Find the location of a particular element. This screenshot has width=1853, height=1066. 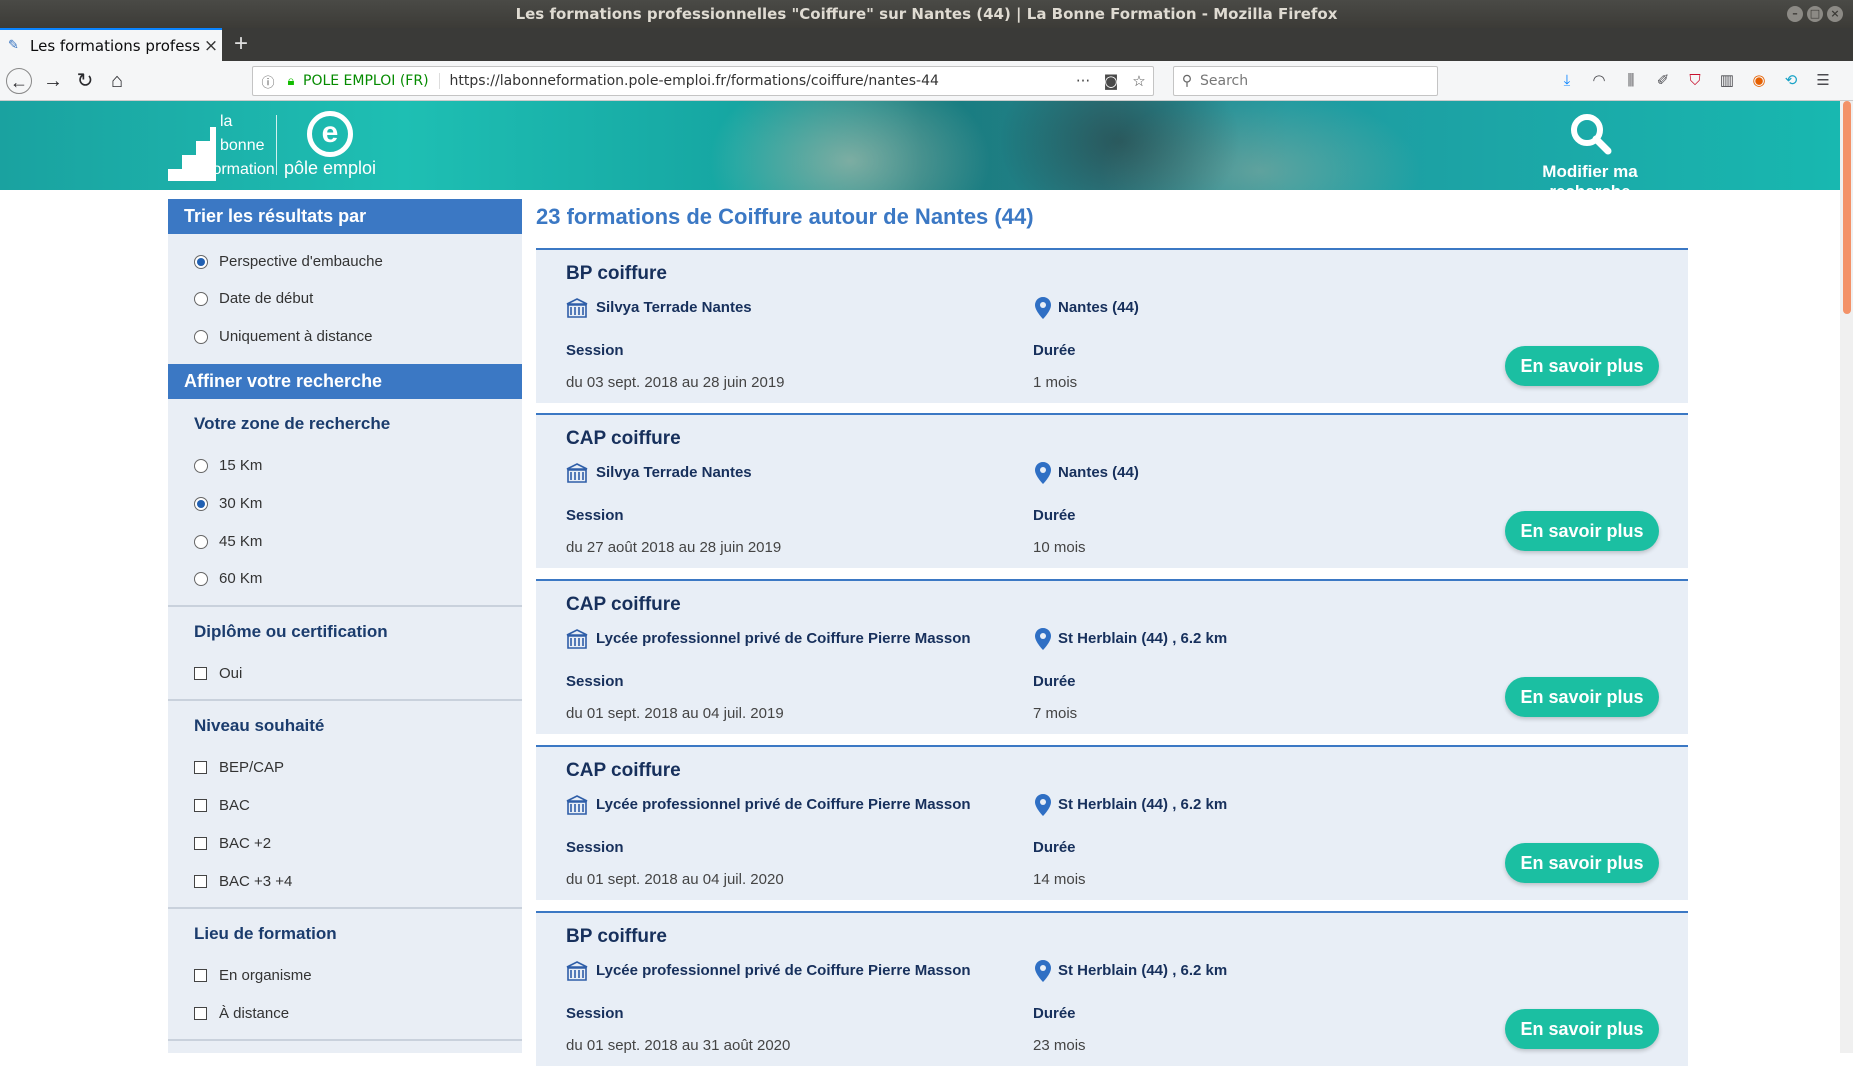

level-option-bac34: BAC +3 +4 is located at coordinates (243, 881).